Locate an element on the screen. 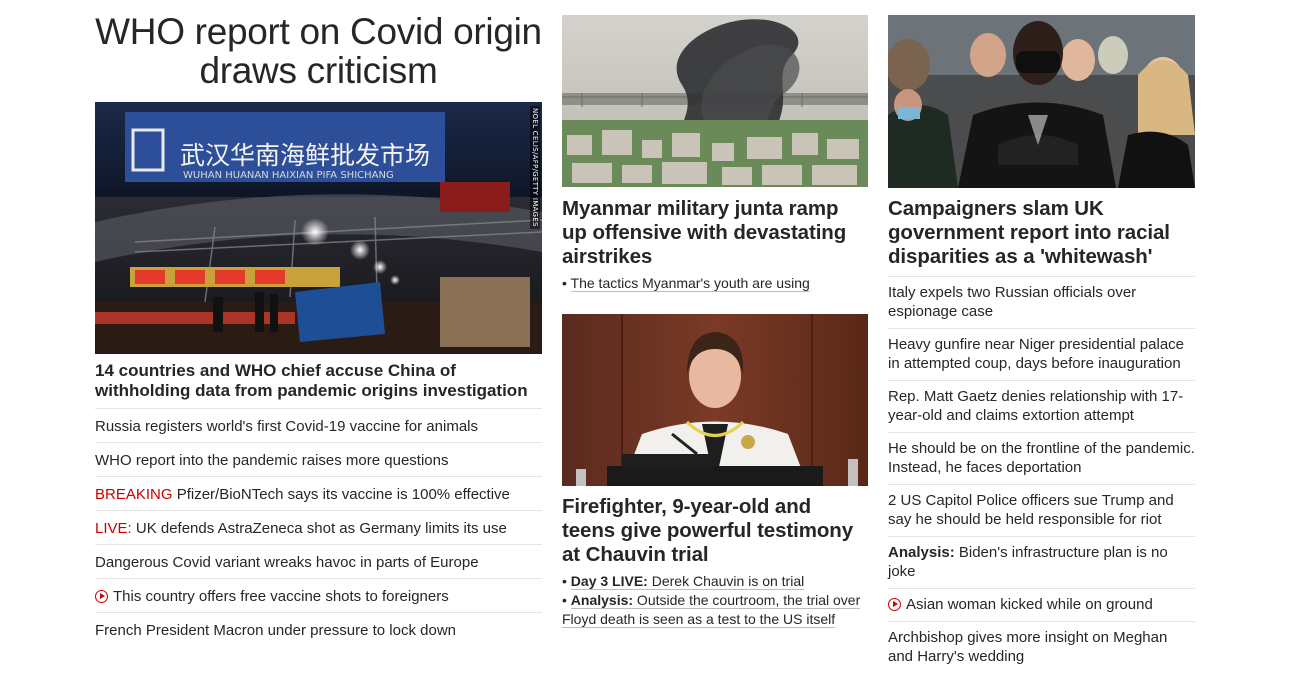  live-tag: LIVE: is located at coordinates (113, 528).